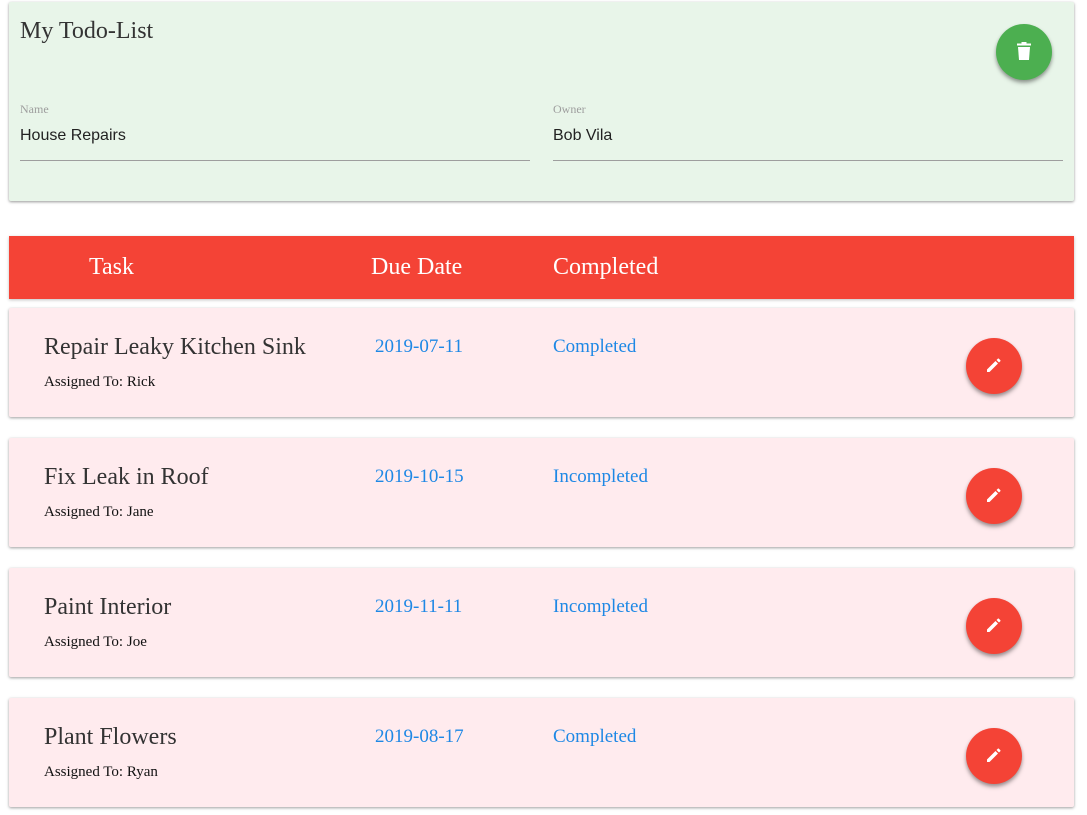 The image size is (1087, 815). I want to click on owner-field: Owner, so click(808, 131).